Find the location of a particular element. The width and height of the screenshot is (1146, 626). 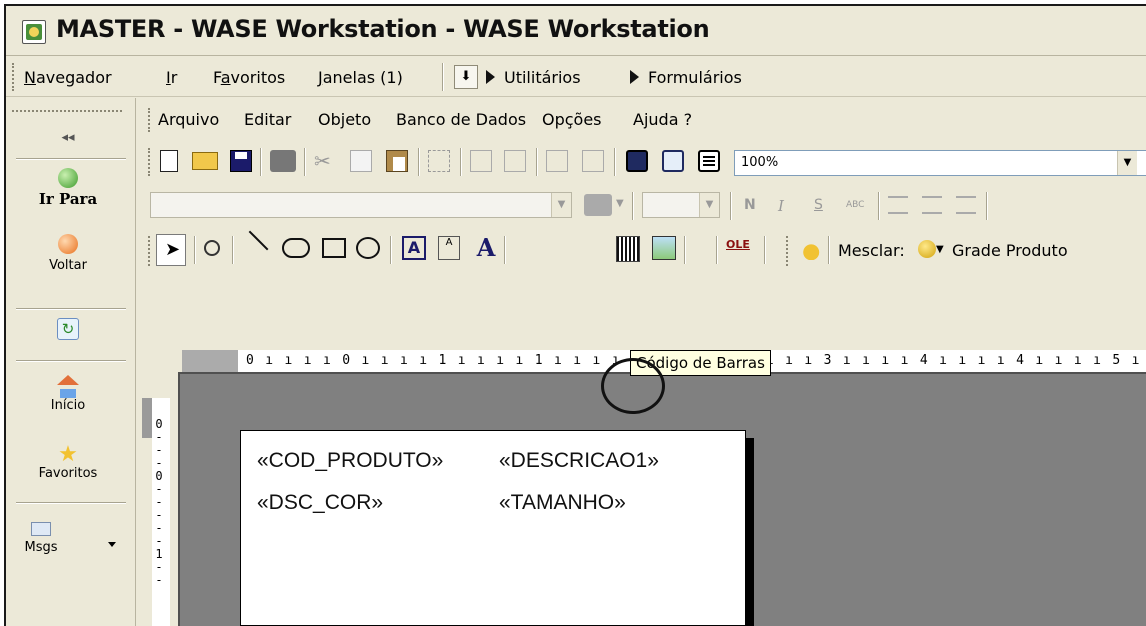

menu-opcoes: Opções is located at coordinates (572, 119).